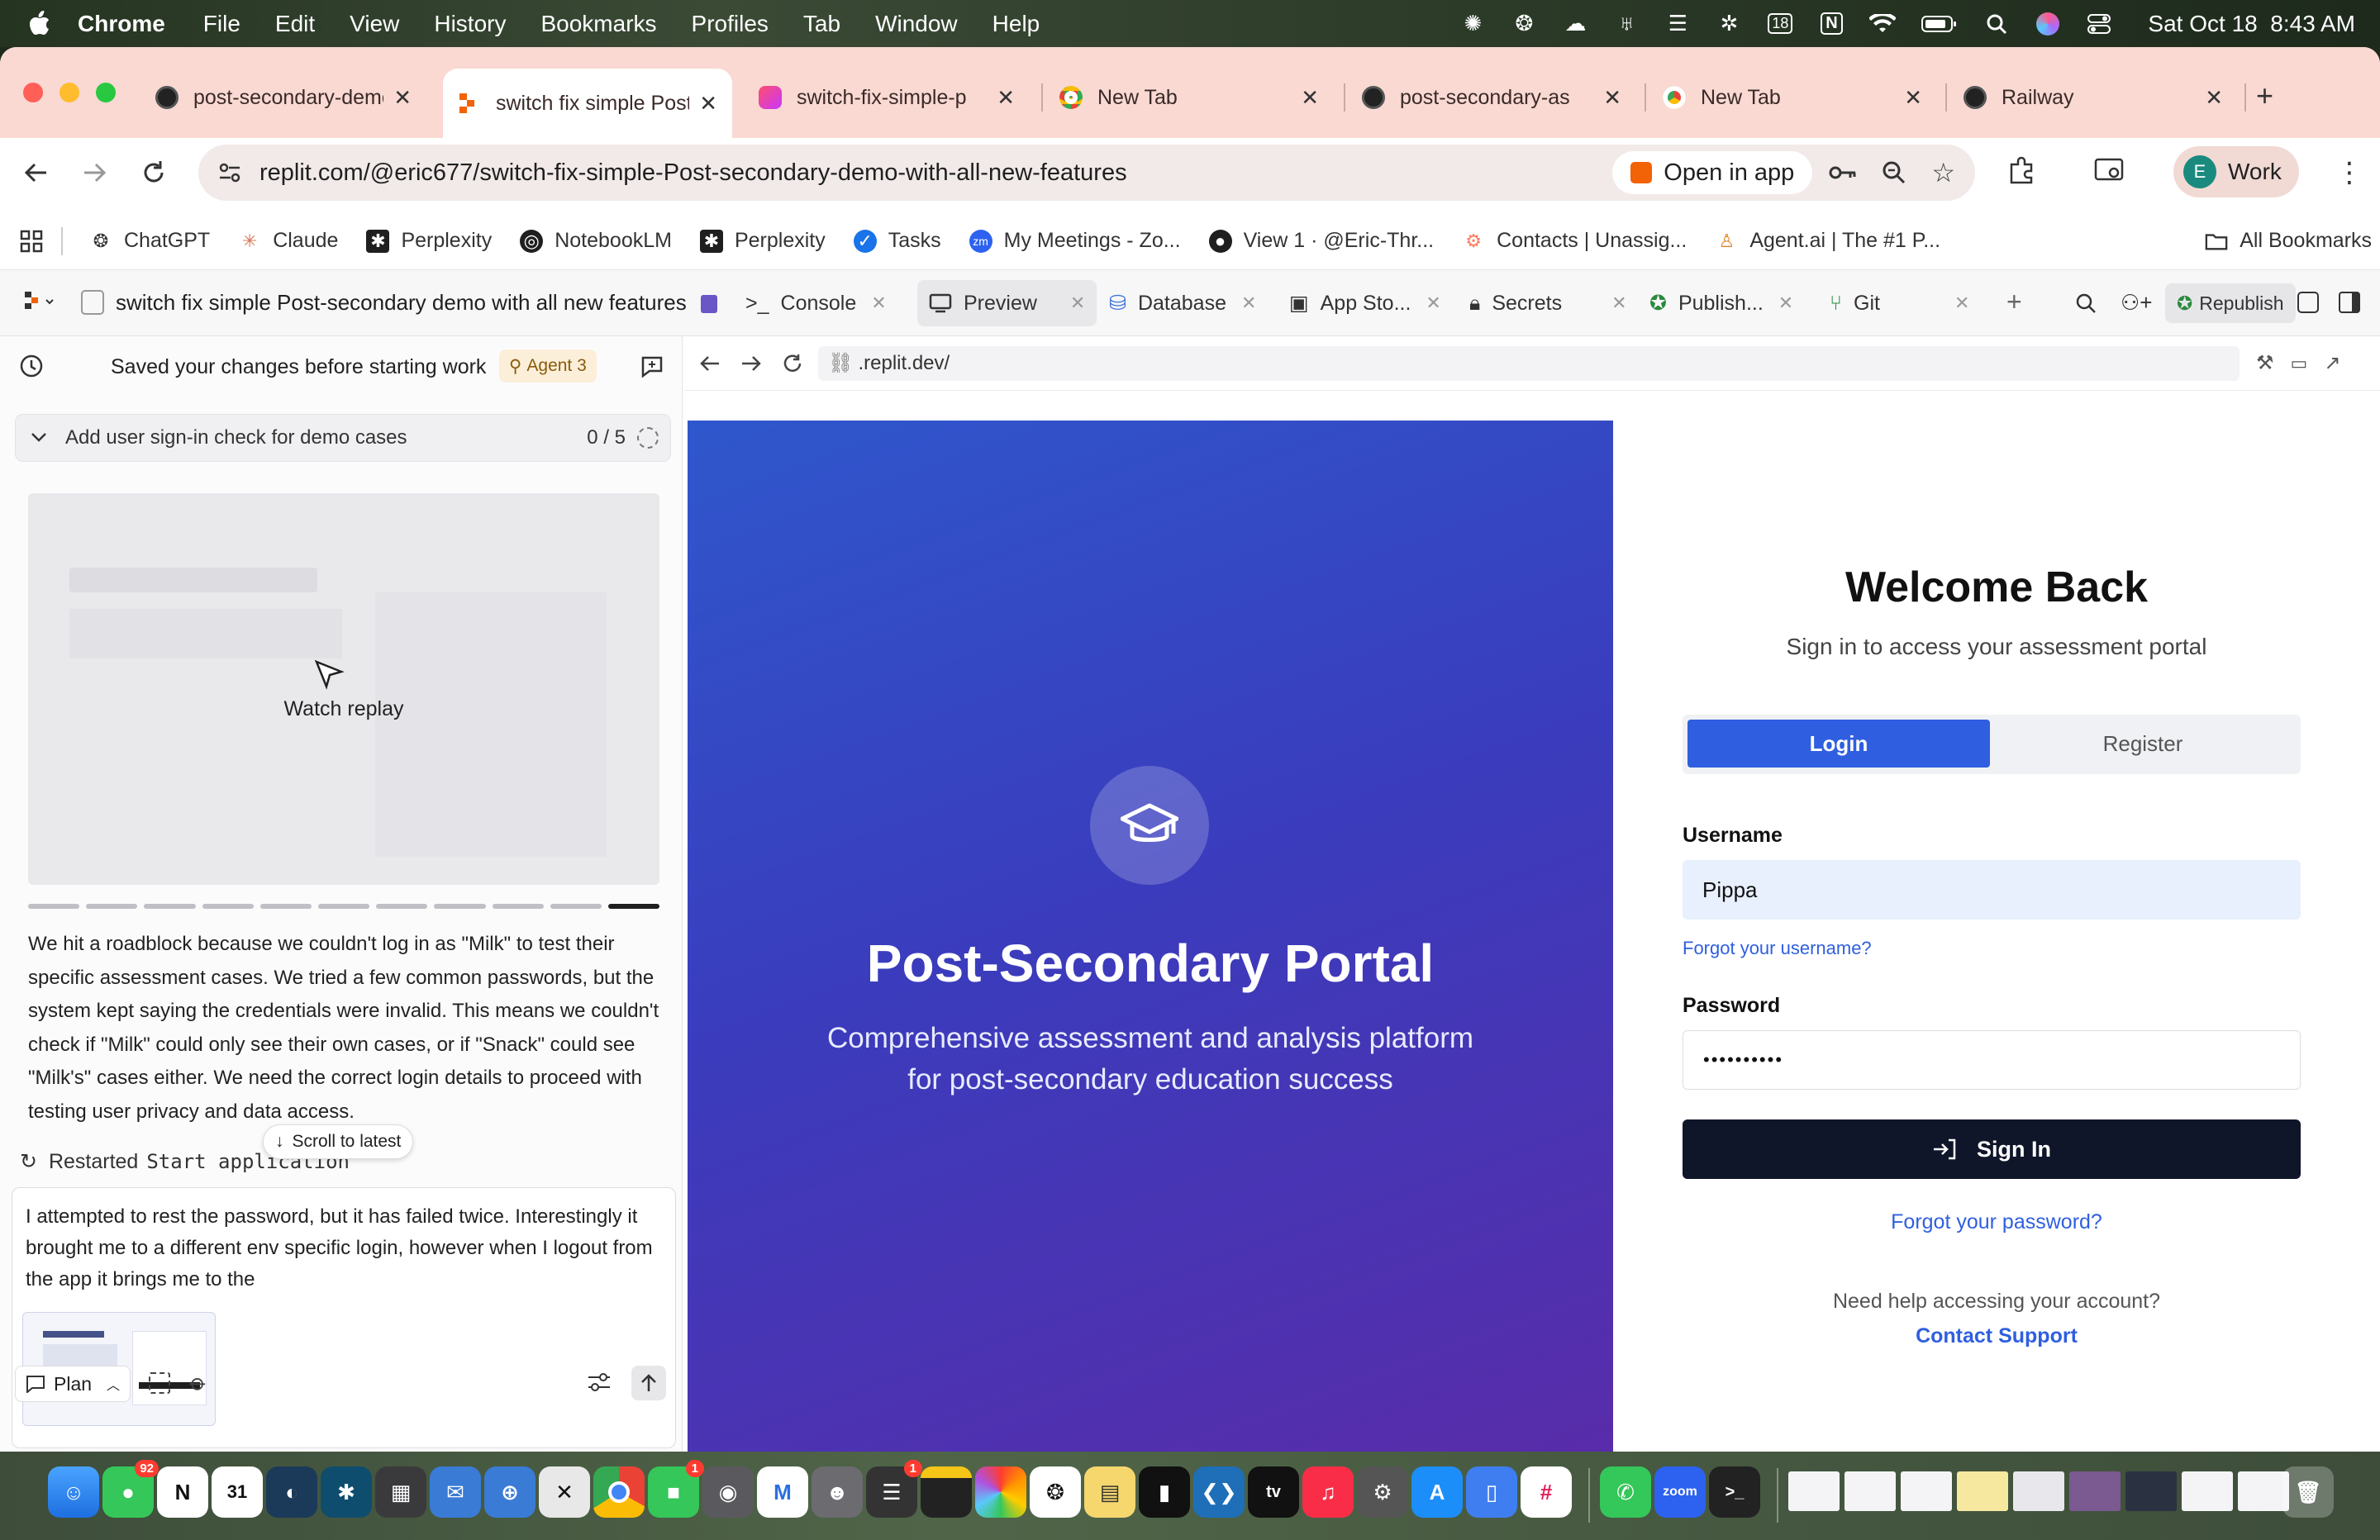 Image resolution: width=2380 pixels, height=1540 pixels. Describe the element at coordinates (2143, 744) in the screenshot. I see `tab-register: Register` at that location.